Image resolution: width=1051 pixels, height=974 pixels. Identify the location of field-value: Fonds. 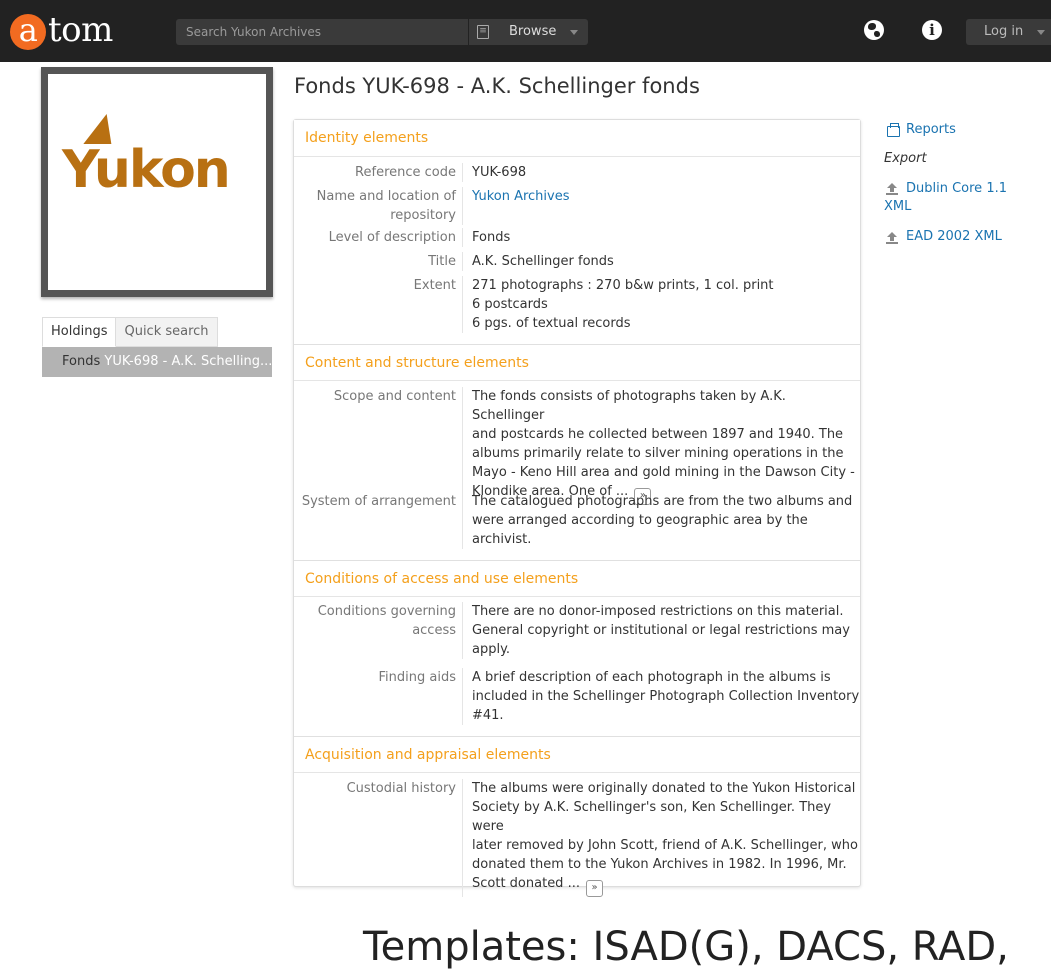
(486, 237).